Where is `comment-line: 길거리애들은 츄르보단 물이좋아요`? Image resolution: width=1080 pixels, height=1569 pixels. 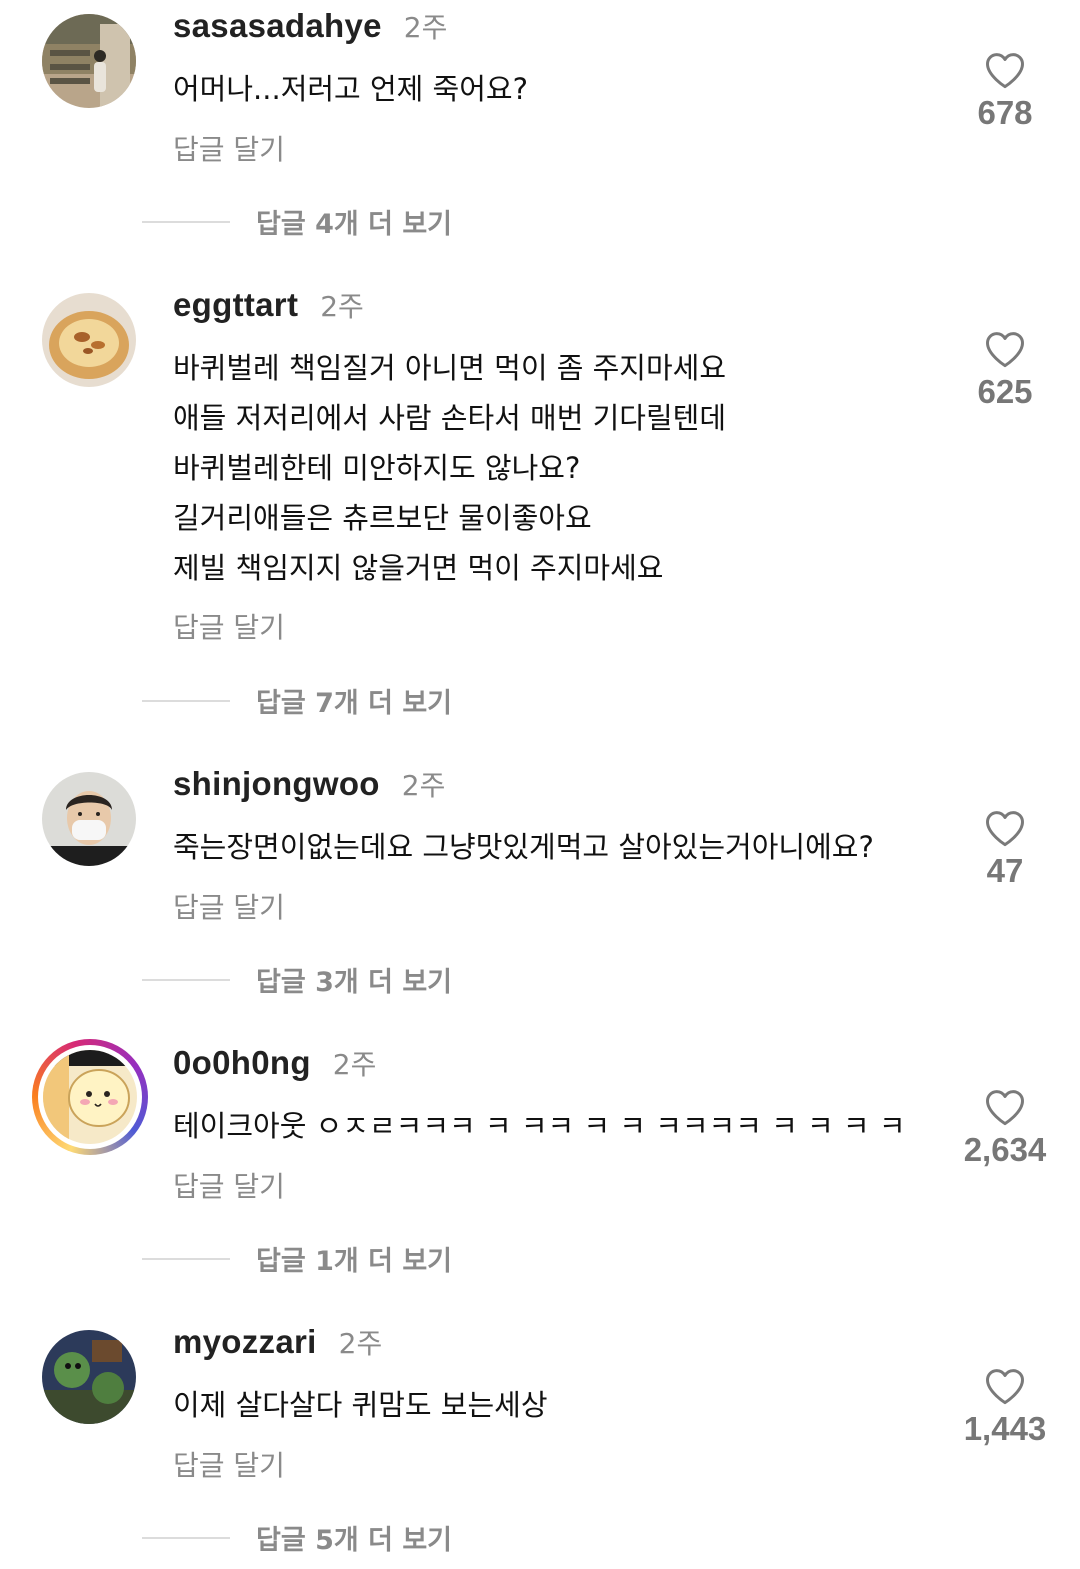
comment-line: 길거리애들은 츄르보단 물이좋아요 is located at coordinates (382, 518).